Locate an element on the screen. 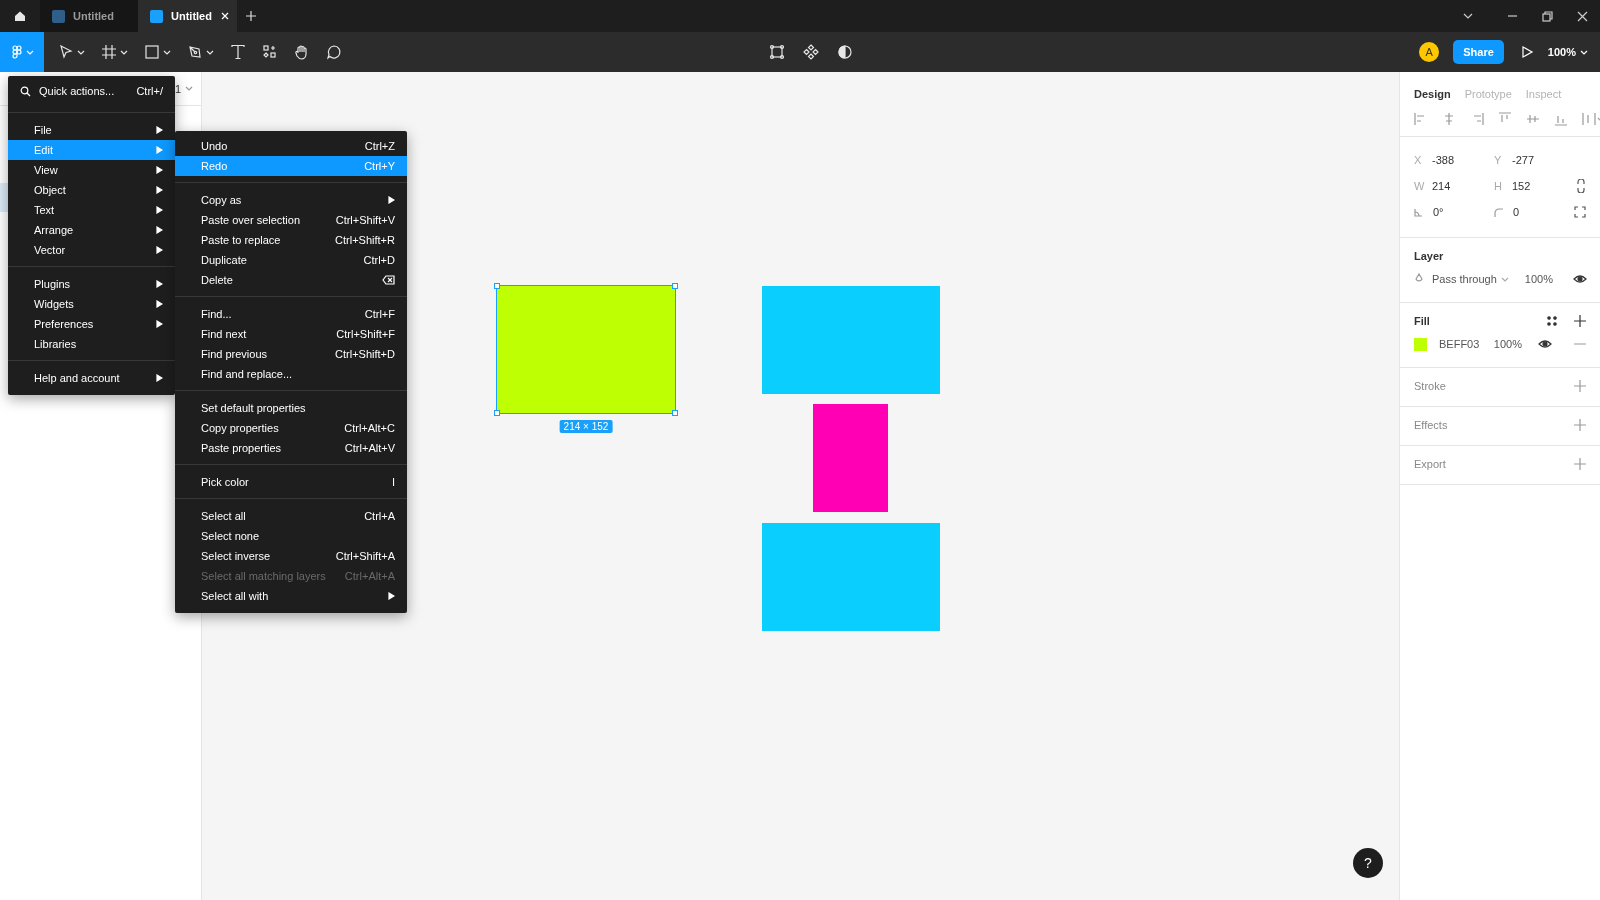  menu-item: Copy as is located at coordinates (291, 200).